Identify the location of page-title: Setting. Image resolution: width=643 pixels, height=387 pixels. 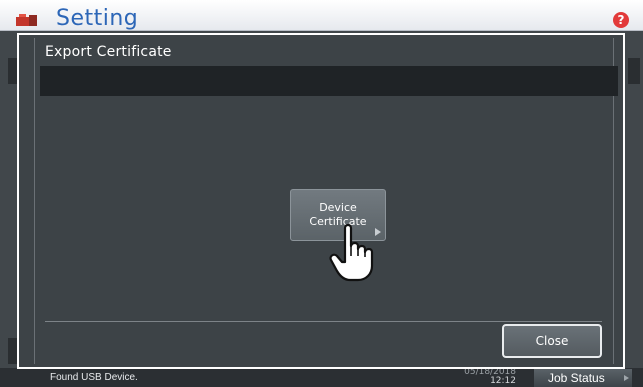
(97, 18).